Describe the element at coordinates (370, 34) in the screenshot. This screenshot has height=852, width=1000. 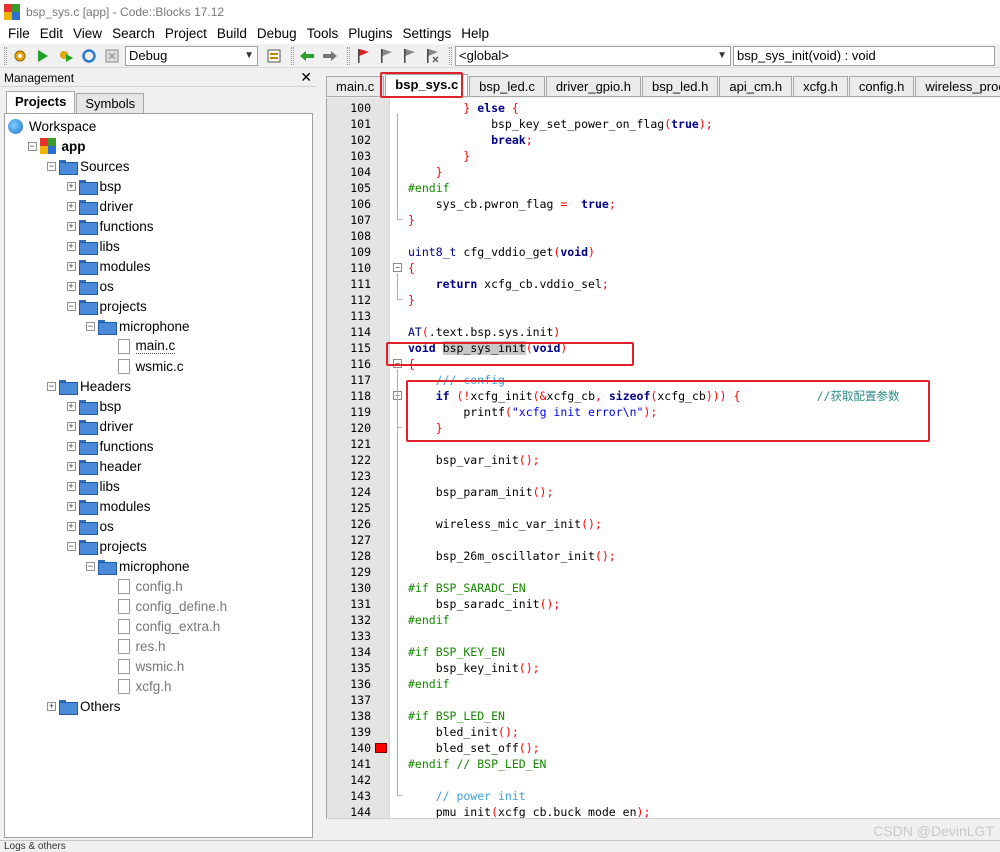
I see `menu-plugins: Plugins` at that location.